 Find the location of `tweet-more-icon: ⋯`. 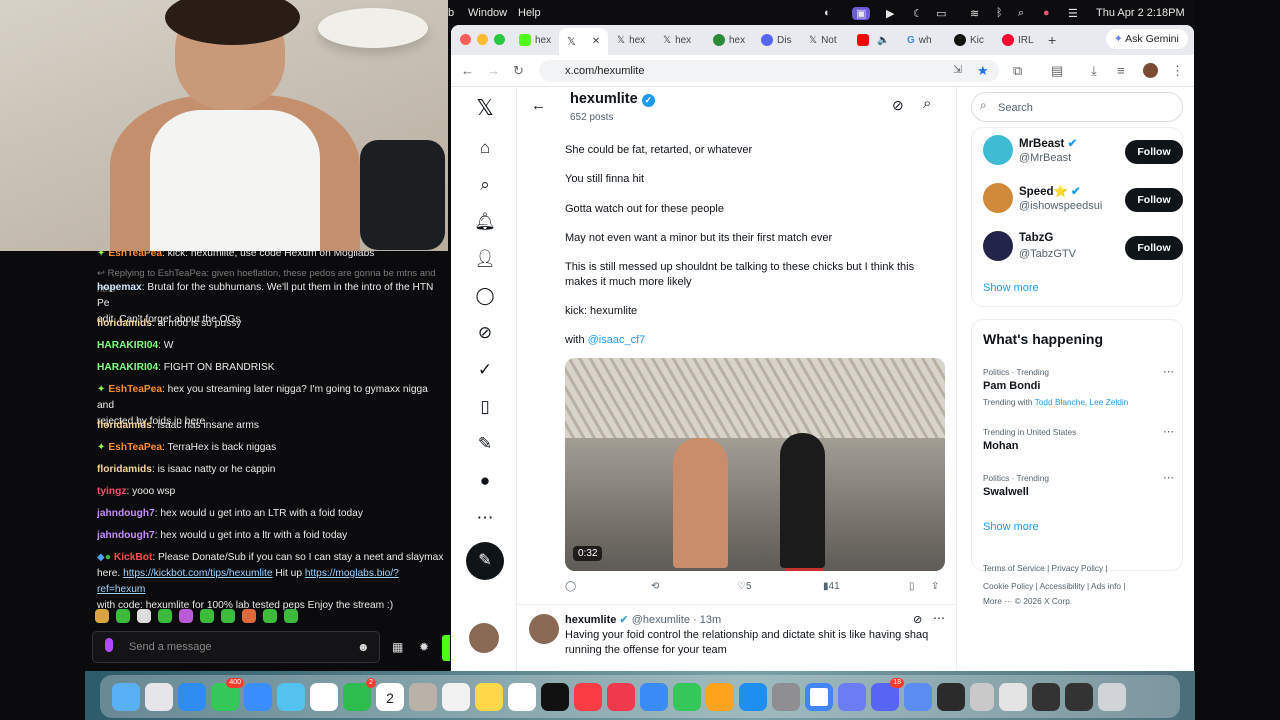

tweet-more-icon: ⋯ is located at coordinates (939, 618).